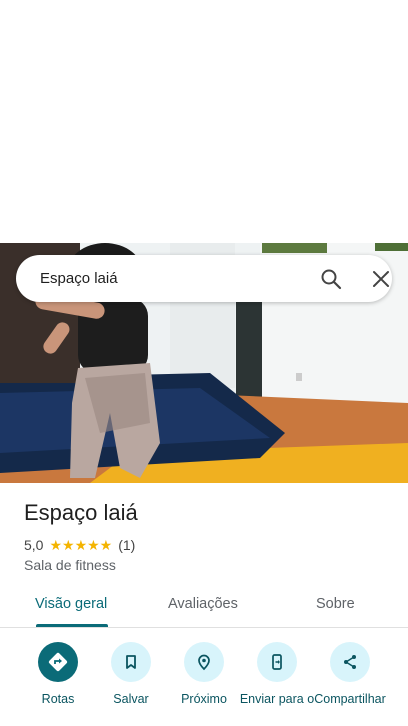 The height and width of the screenshot is (726, 408). I want to click on review-count: (1), so click(127, 545).